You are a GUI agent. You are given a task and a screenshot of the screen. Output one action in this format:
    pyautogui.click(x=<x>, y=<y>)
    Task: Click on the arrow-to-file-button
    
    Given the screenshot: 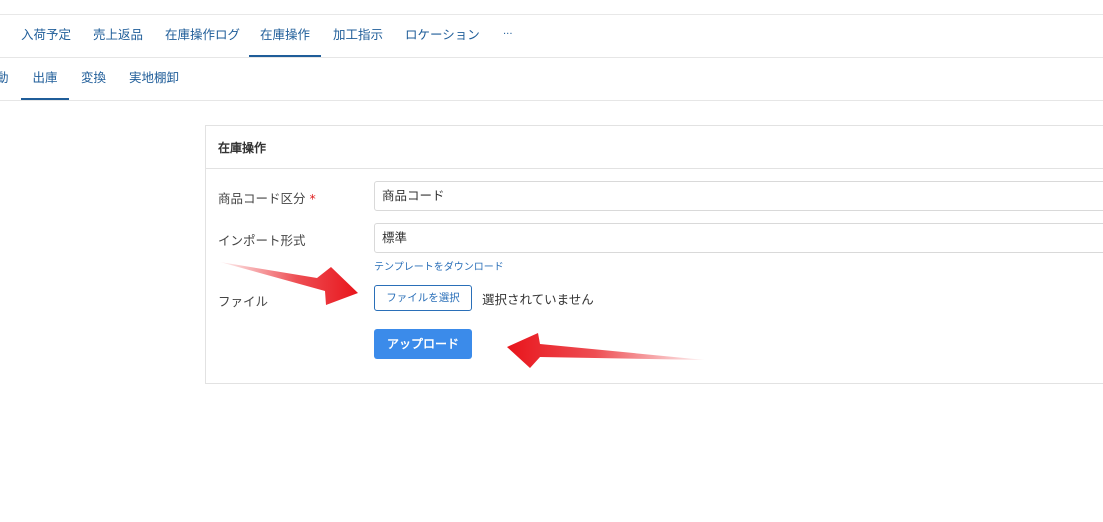 What is the action you would take?
    pyautogui.click(x=289, y=283)
    